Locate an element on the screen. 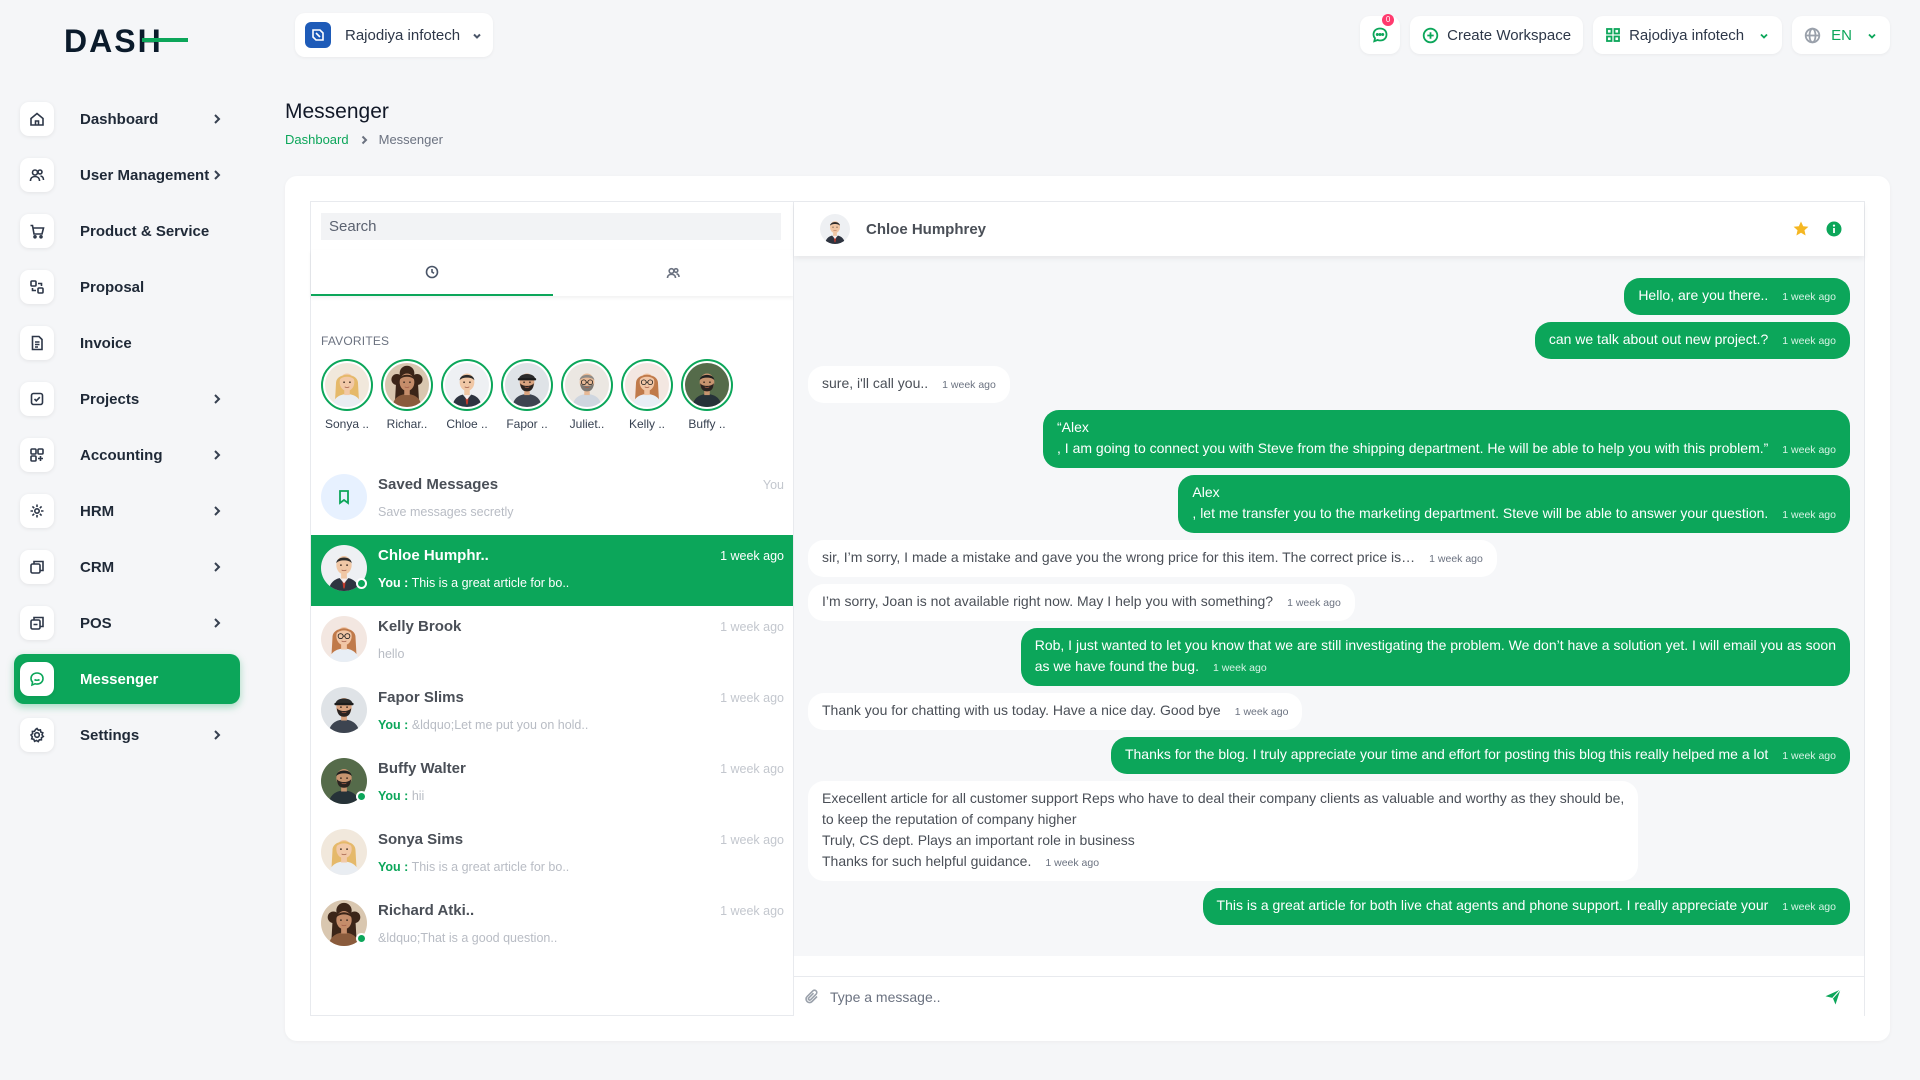 Image resolution: width=1920 pixels, height=1080 pixels. favorite-contact: Kelly .. is located at coordinates (647, 395).